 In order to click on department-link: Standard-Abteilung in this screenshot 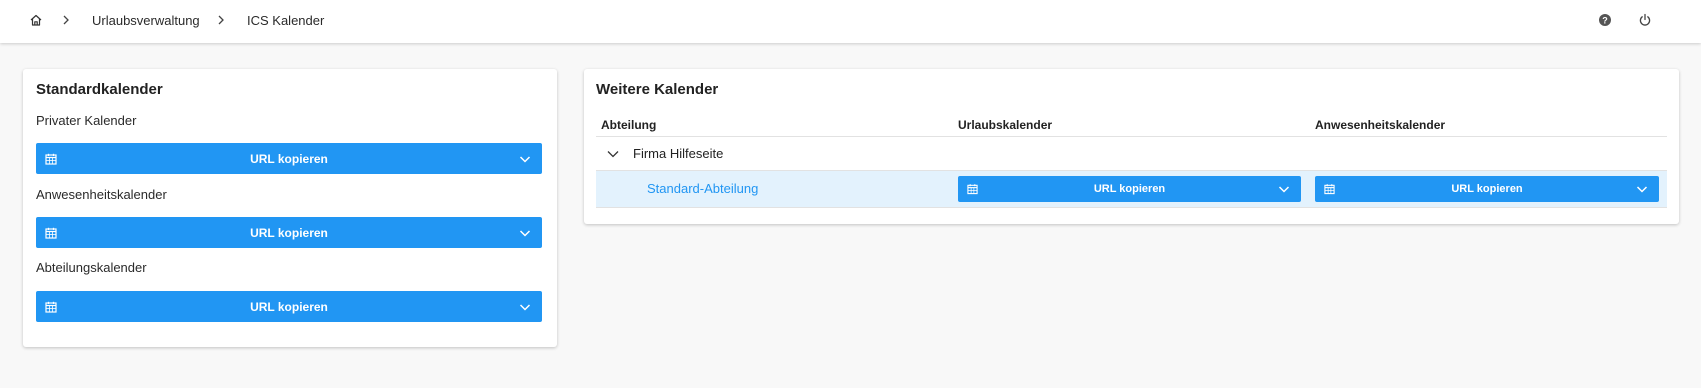, I will do `click(702, 188)`.